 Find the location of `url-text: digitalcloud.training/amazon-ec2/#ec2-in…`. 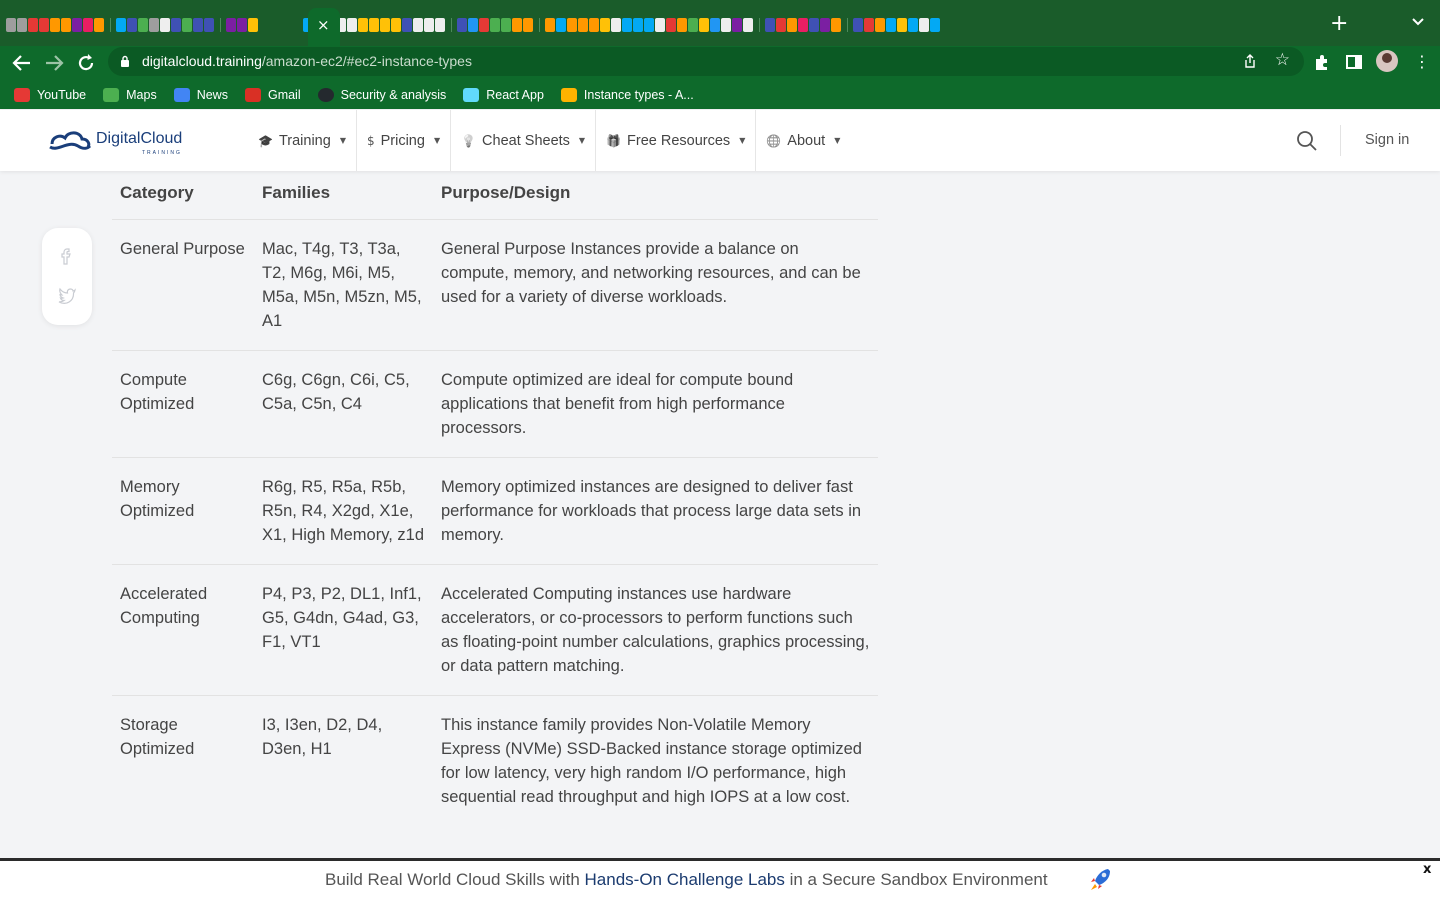

url-text: digitalcloud.training/amazon-ec2/#ec2-in… is located at coordinates (307, 61).